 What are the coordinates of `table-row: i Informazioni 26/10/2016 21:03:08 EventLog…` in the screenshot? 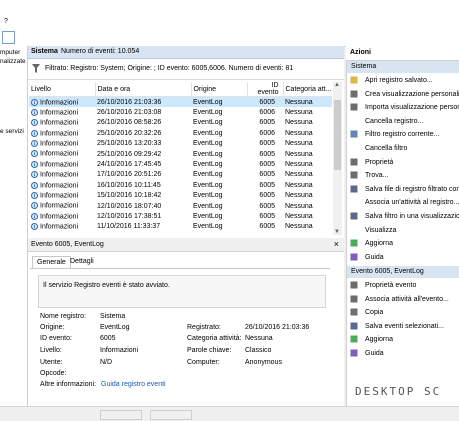 It's located at (180, 112).